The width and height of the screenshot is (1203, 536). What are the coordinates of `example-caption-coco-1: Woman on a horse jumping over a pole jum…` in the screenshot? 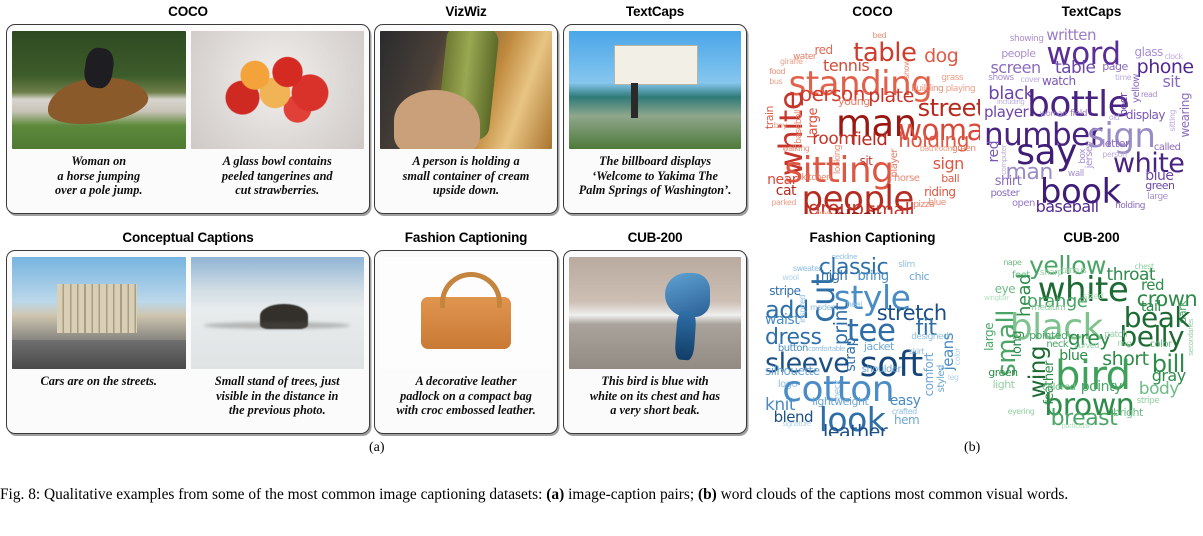 It's located at (99, 176).